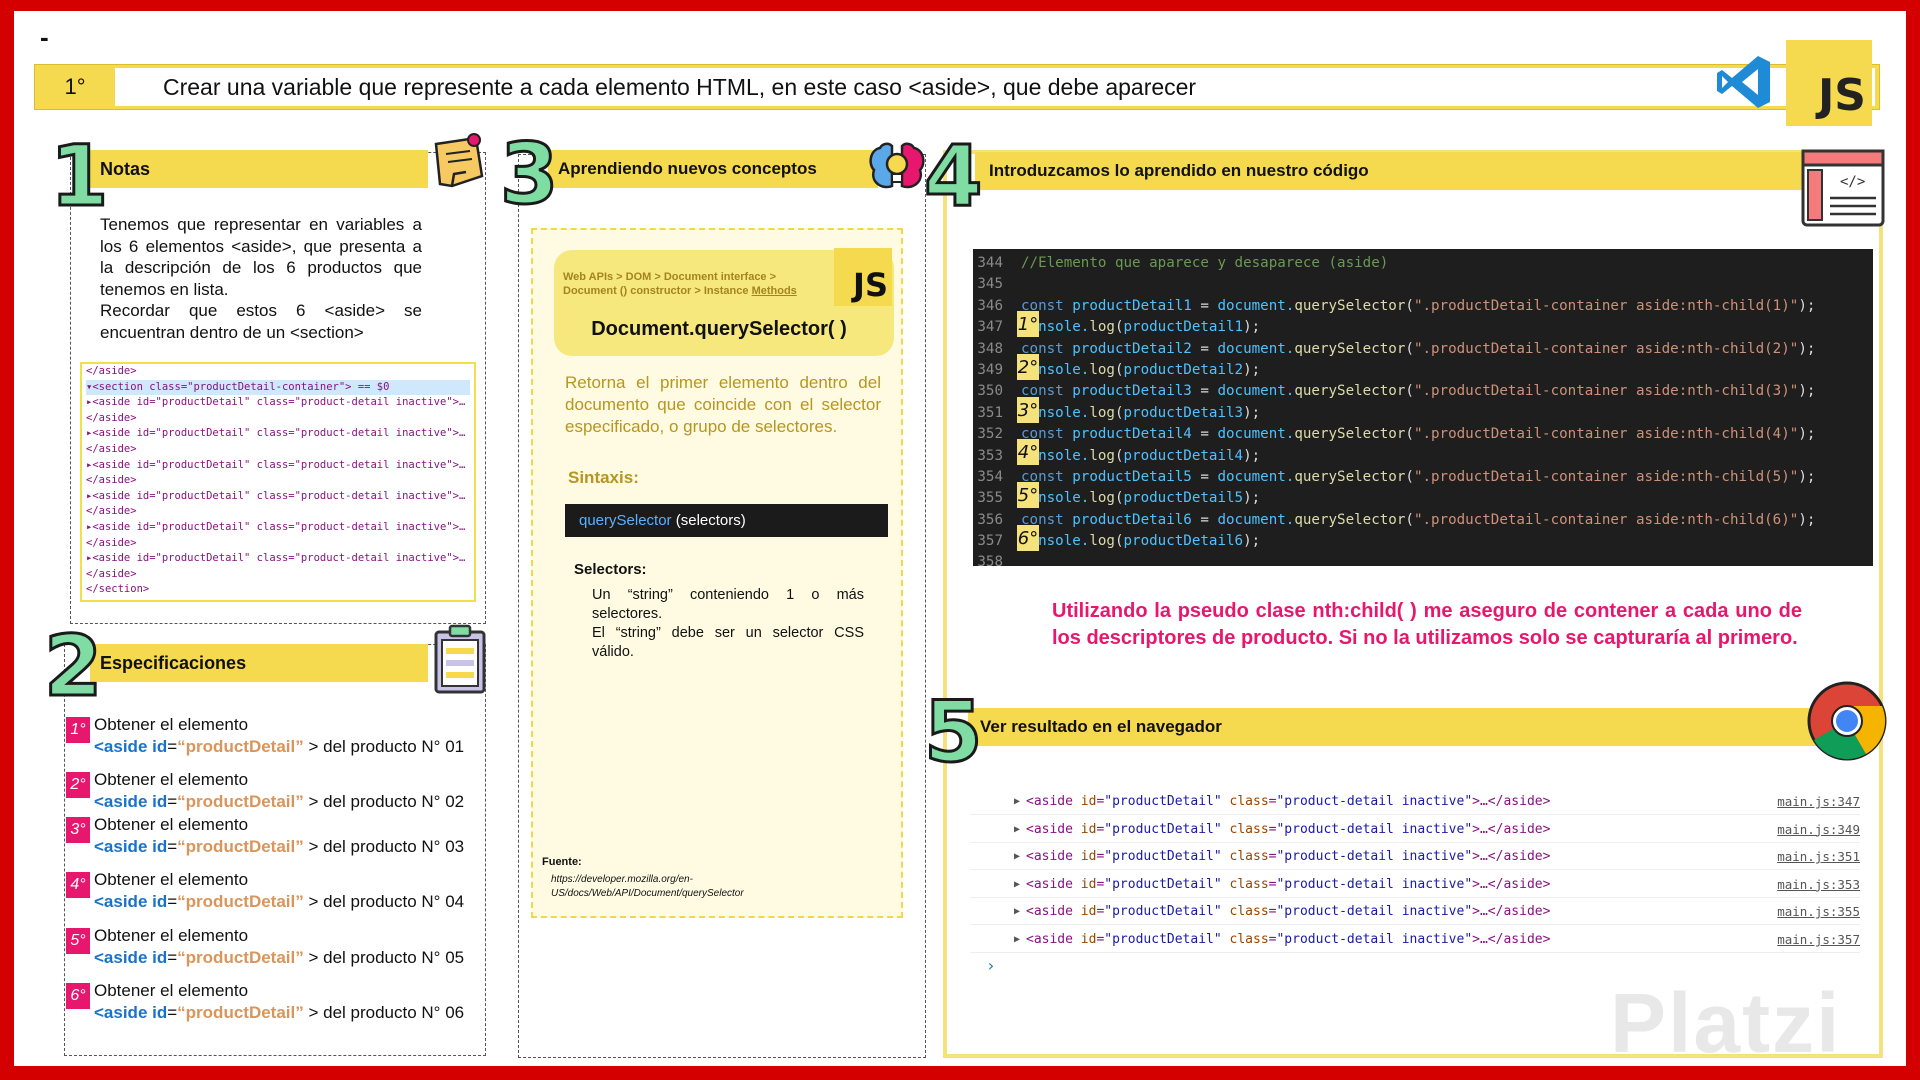  What do you see at coordinates (990, 391) in the screenshot?
I see `line-number: 350` at bounding box center [990, 391].